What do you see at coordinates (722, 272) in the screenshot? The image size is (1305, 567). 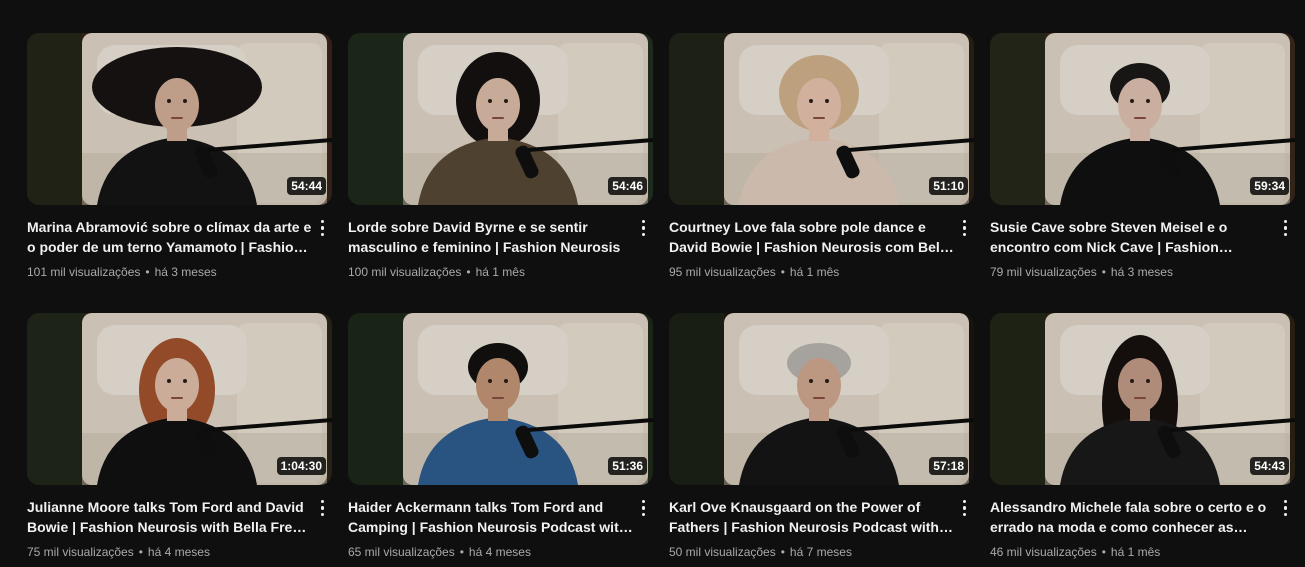 I see `view-count: 95 mil visualizações` at bounding box center [722, 272].